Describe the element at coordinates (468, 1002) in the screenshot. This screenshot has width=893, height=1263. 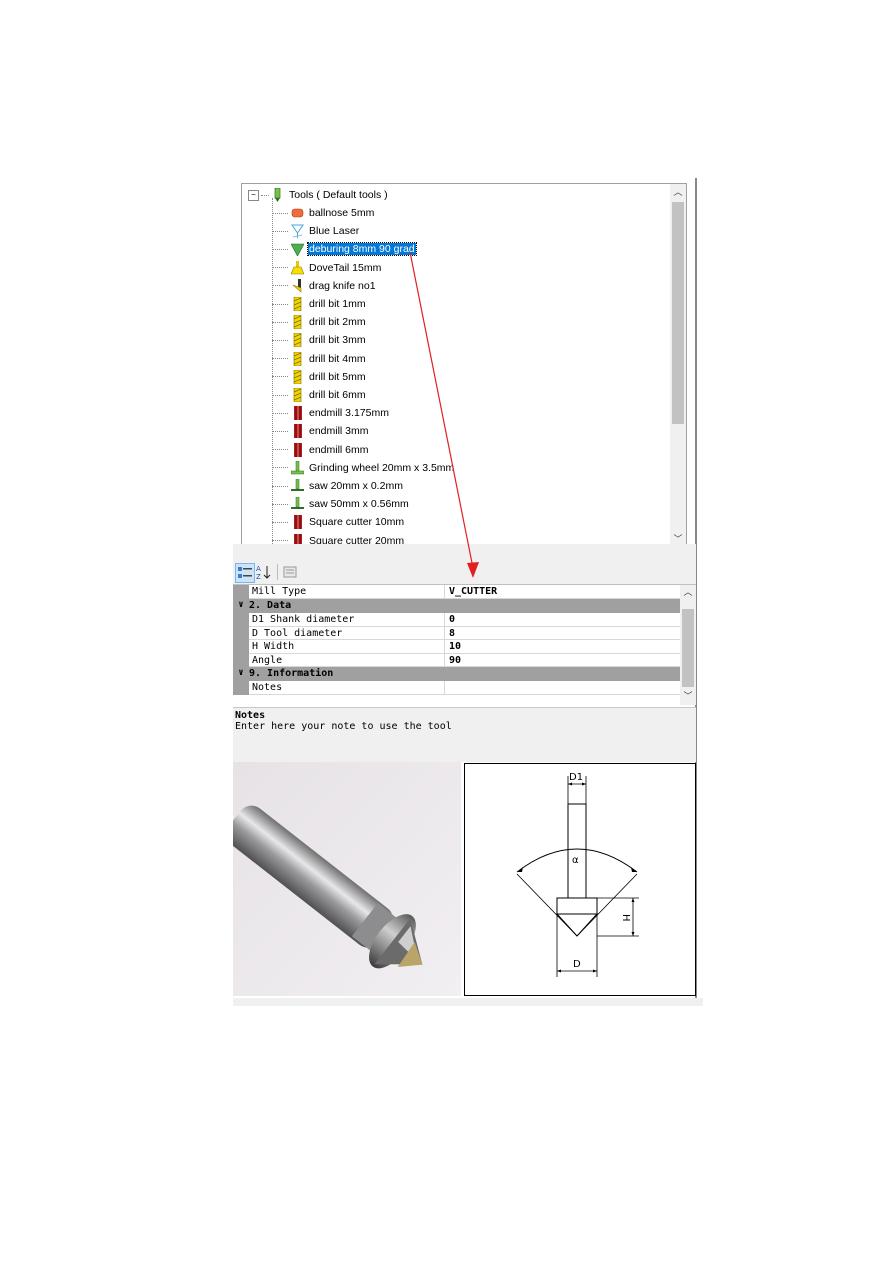
I see `status-bar` at that location.